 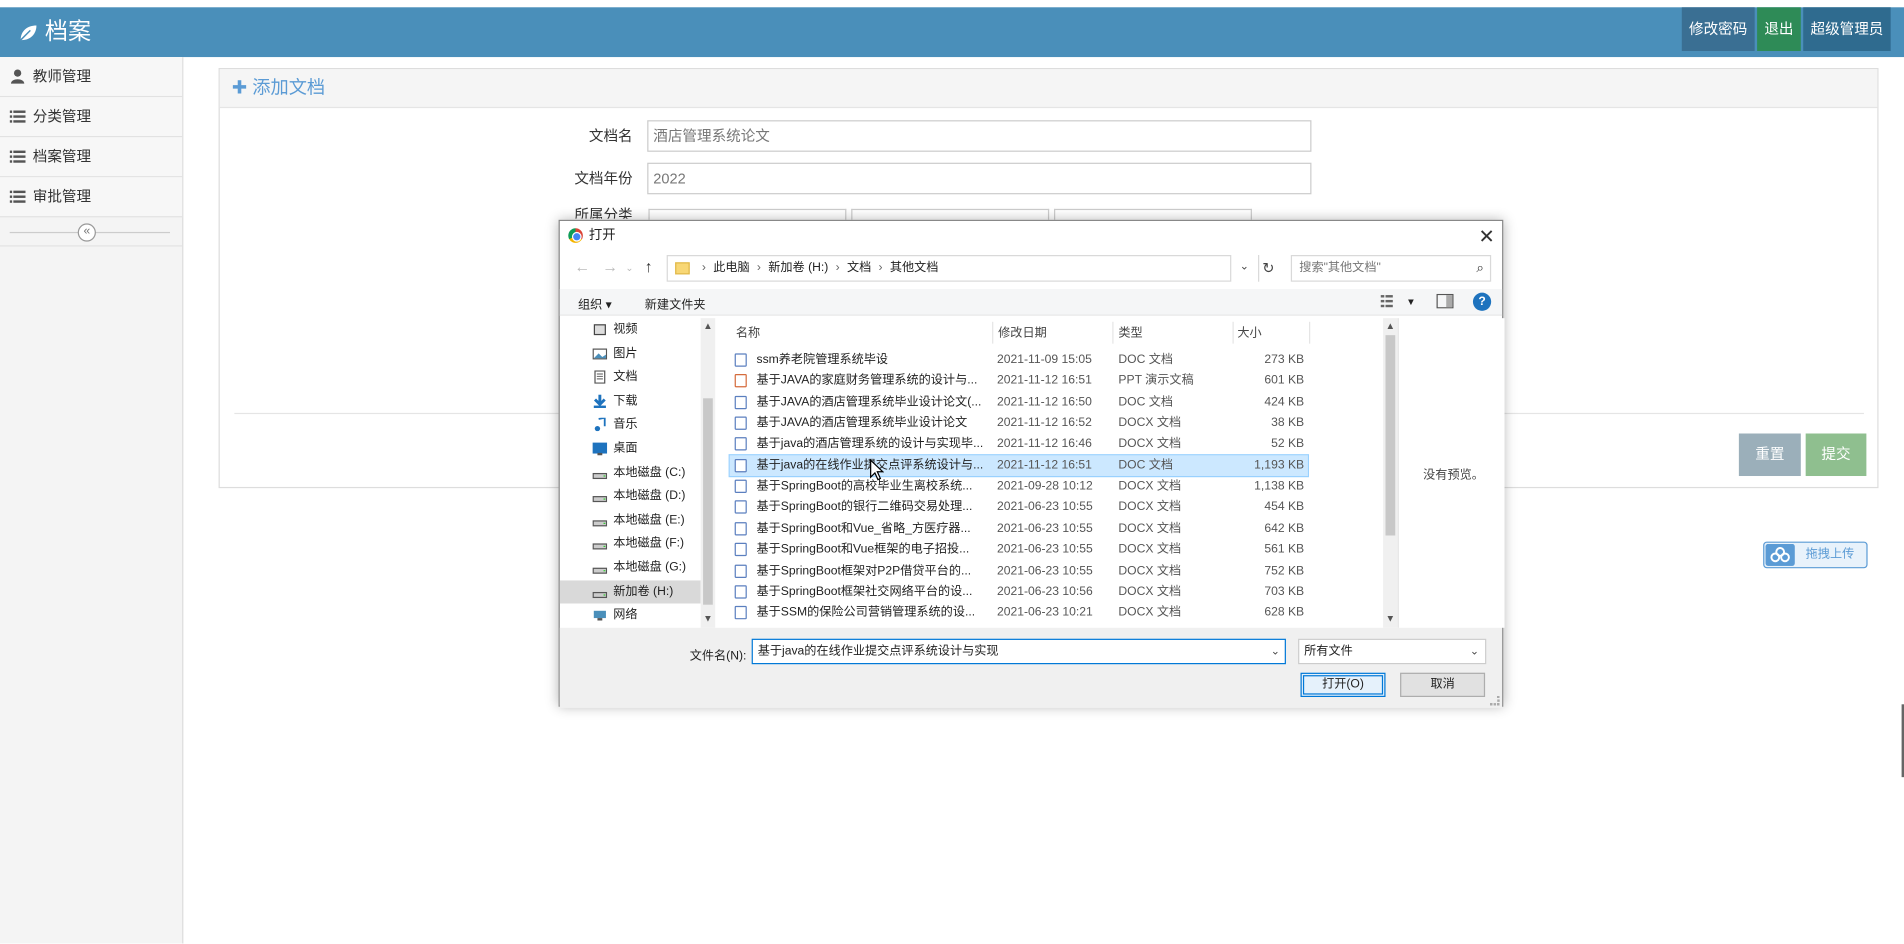 I want to click on file-row: ssm养老院管理系统毕设 2021-11-09 15:05 DOC 文档 273 KB, so click(x=1019, y=360).